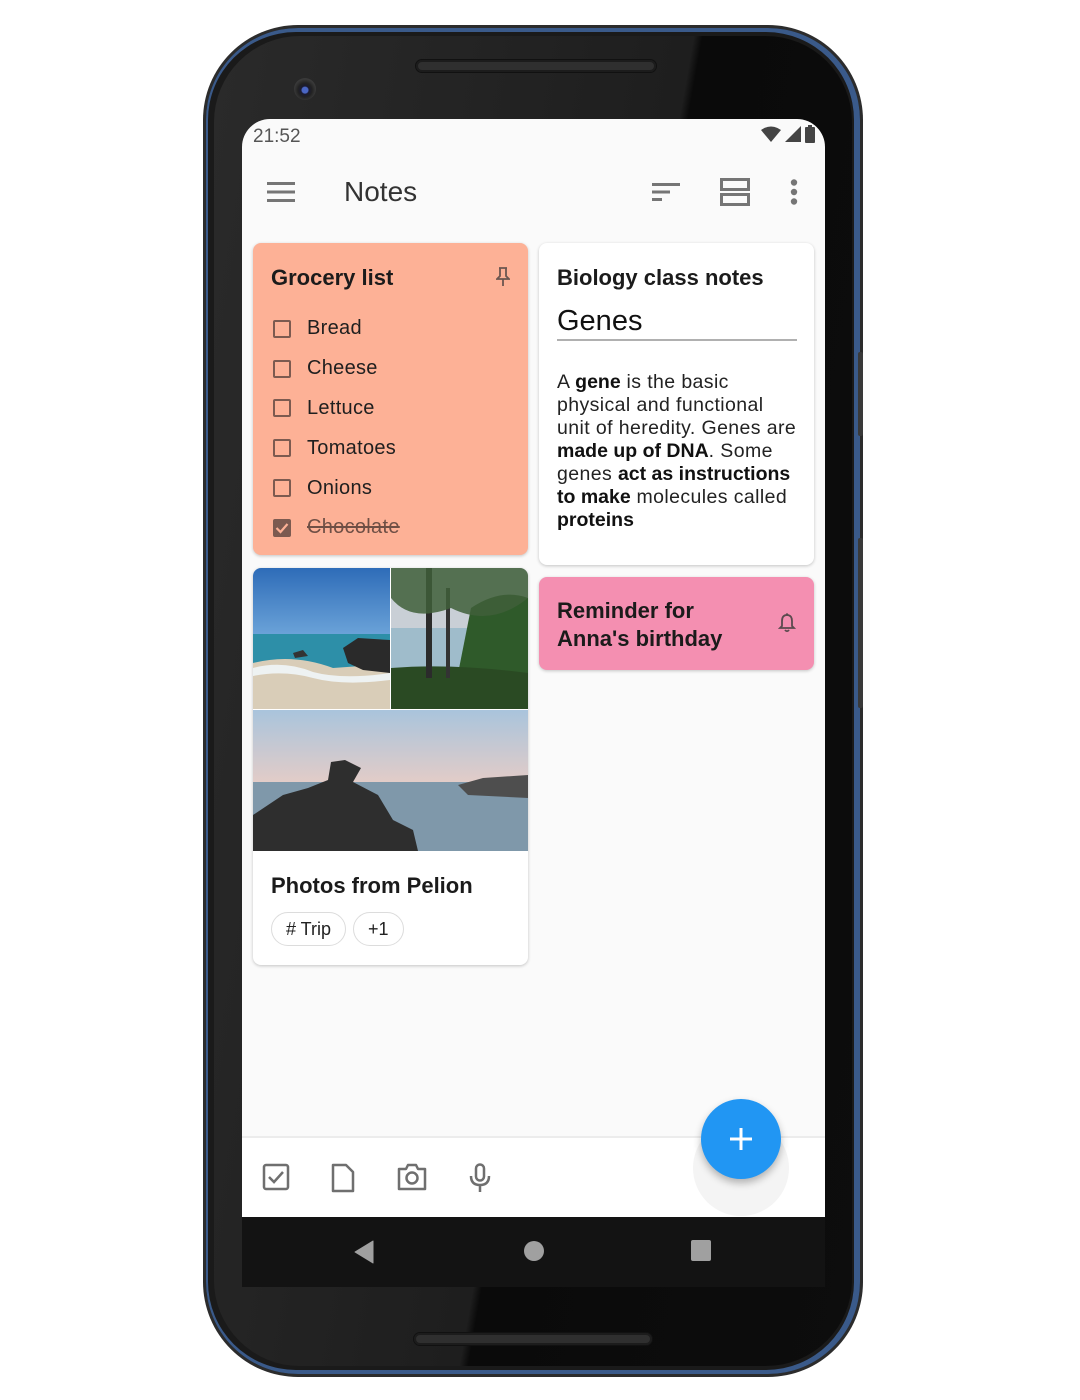 The height and width of the screenshot is (1400, 1080). I want to click on photo-grid, so click(390, 709).